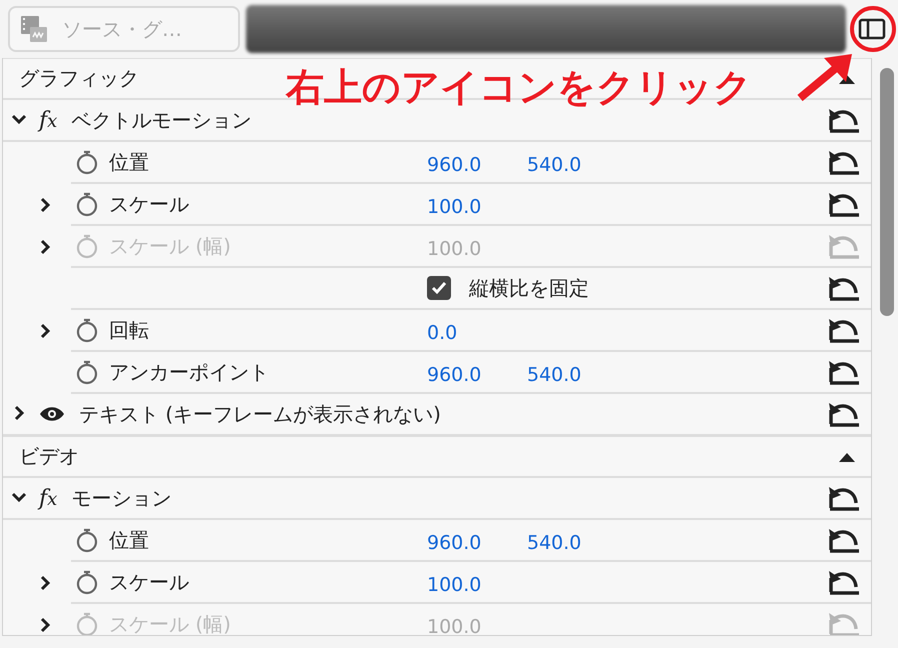 Image resolution: width=898 pixels, height=648 pixels. I want to click on effect-name: テキスト (キーフレームが表示されない), so click(260, 414).